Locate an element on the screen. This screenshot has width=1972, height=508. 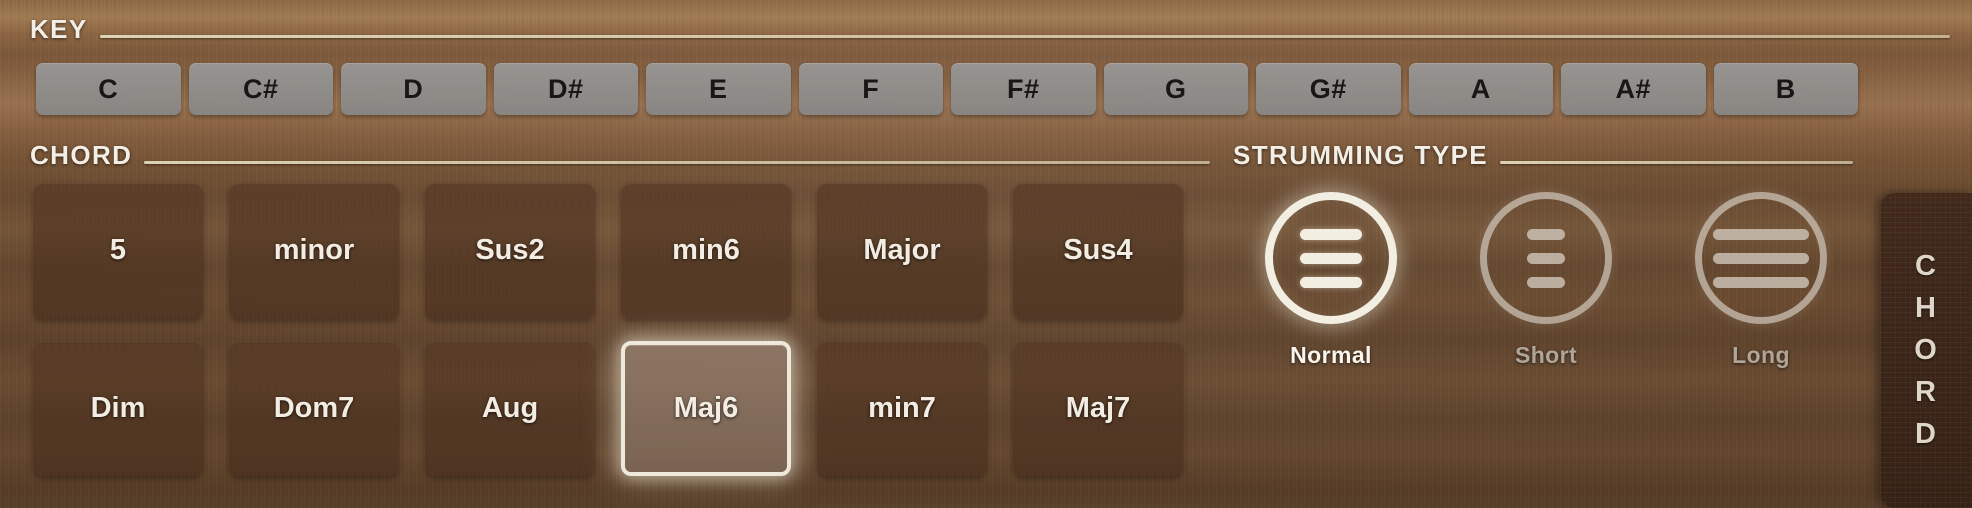
chord-section-rule is located at coordinates (677, 162).